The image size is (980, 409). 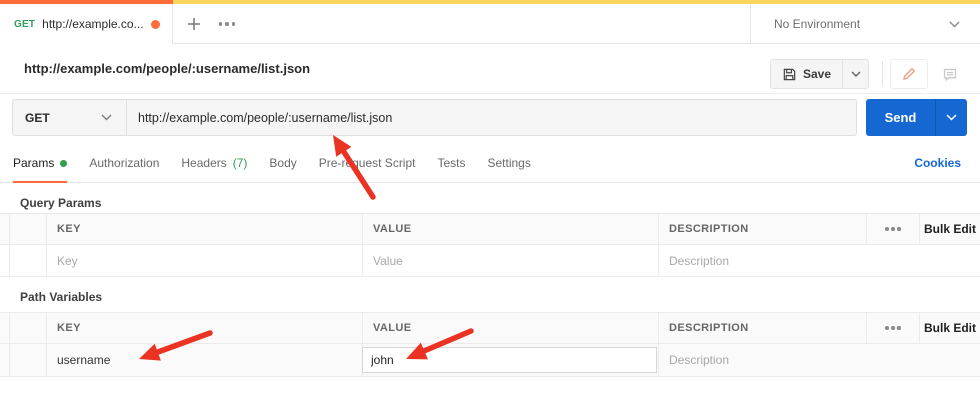 I want to click on path-variables-title: Path Variables, so click(x=61, y=297).